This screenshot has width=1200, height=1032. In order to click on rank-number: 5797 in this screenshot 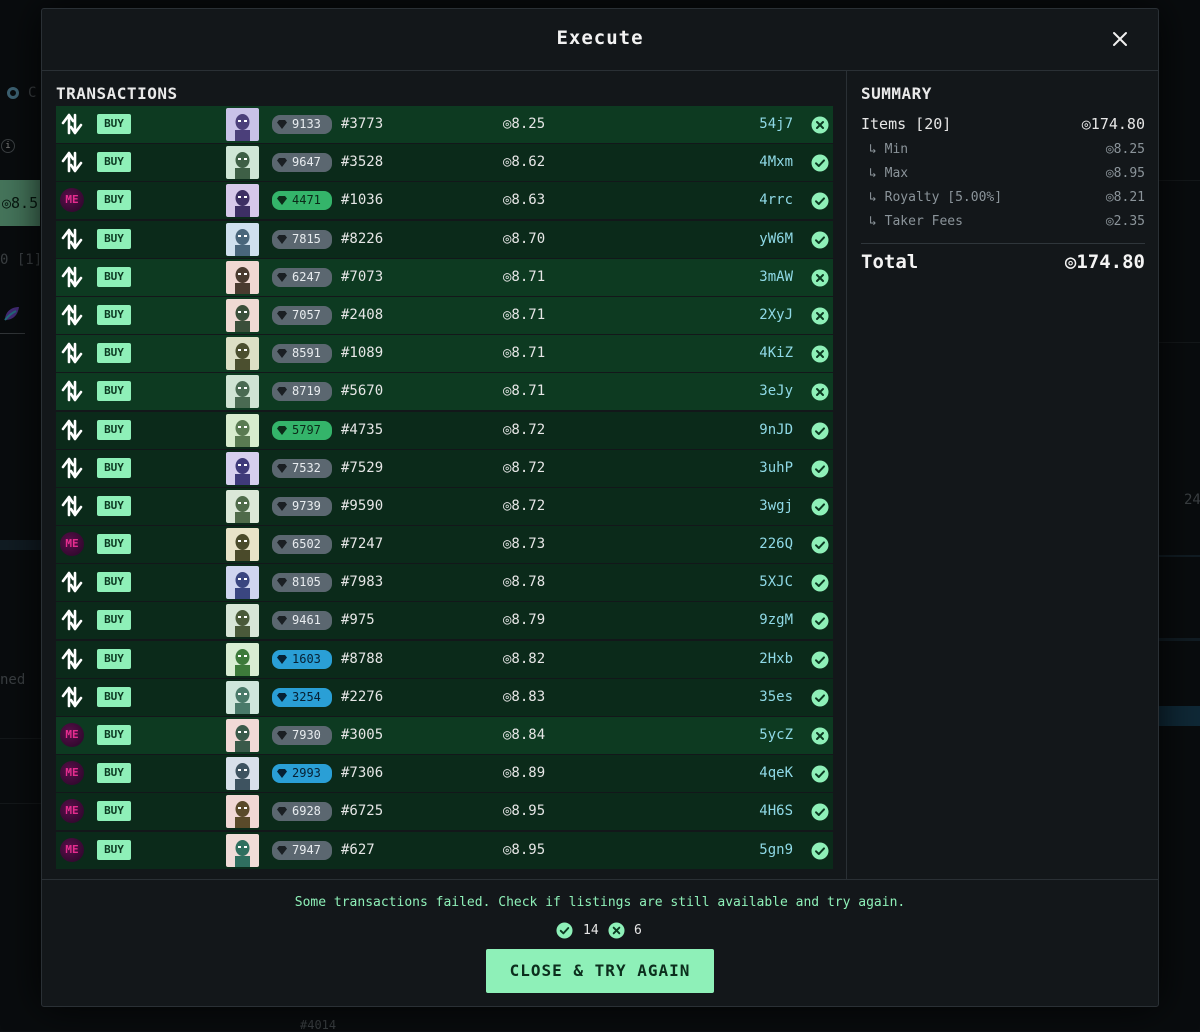, I will do `click(306, 429)`.